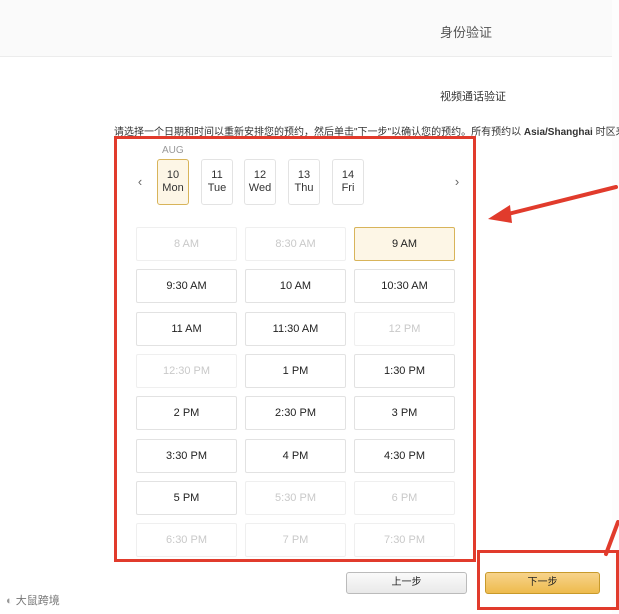 This screenshot has height=614, width=619. Describe the element at coordinates (37, 601) in the screenshot. I see `watermark-text: 大鼠跨境` at that location.